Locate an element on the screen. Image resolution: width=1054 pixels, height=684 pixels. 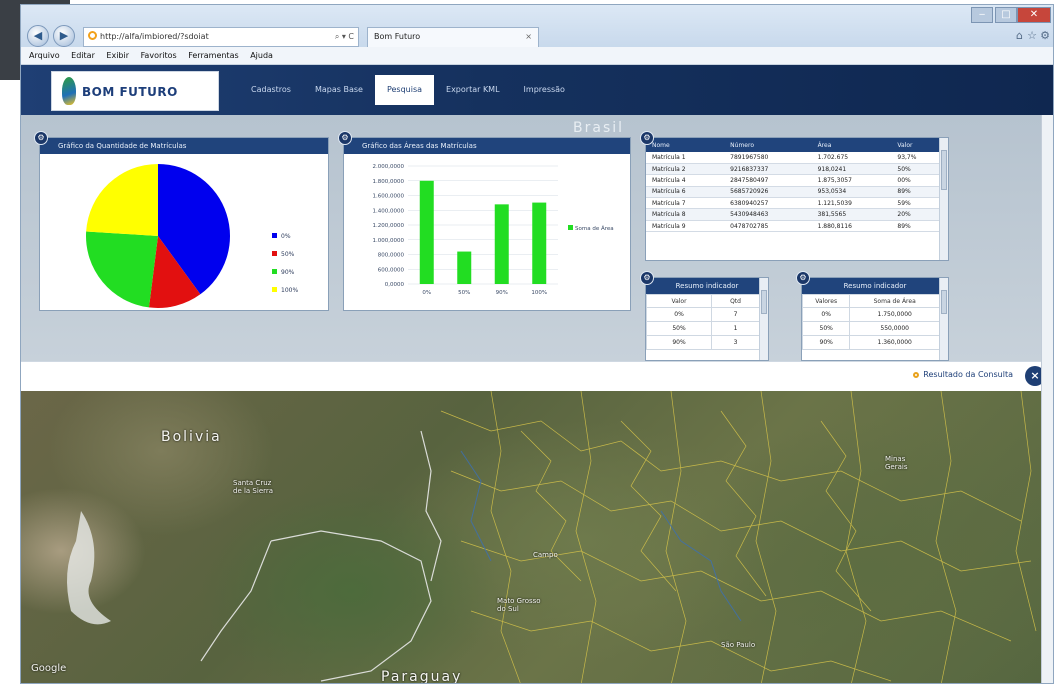
cell: 5685720926 is located at coordinates (768, 192).